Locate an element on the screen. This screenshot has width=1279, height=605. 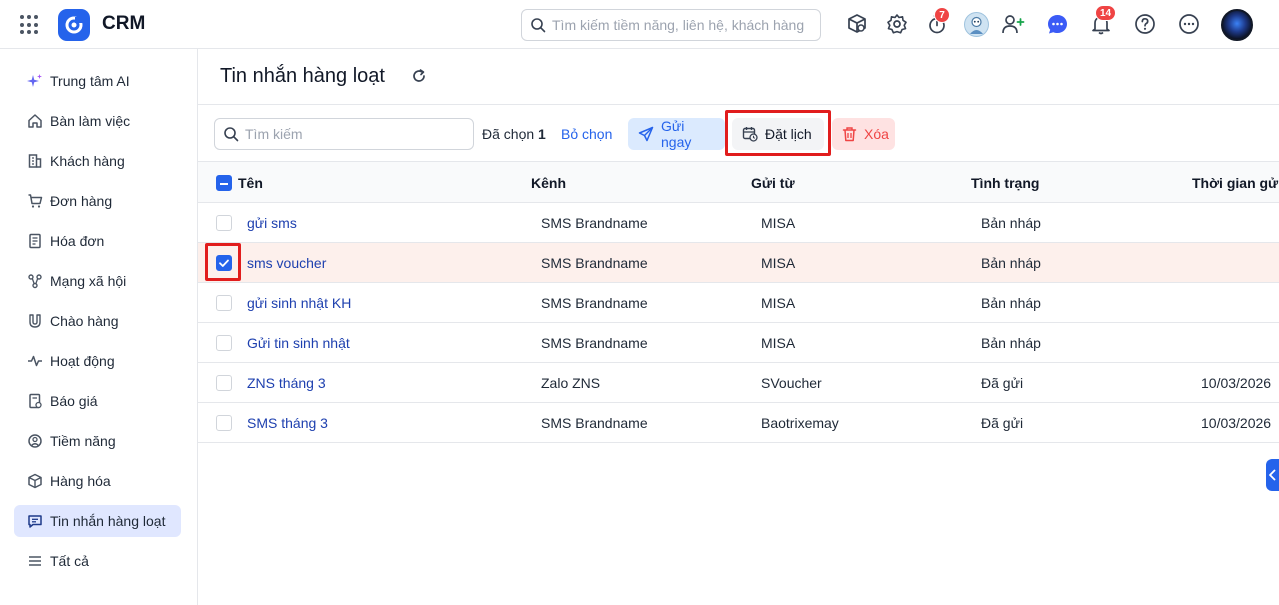
column-channel-header: Kênh is located at coordinates (548, 183).